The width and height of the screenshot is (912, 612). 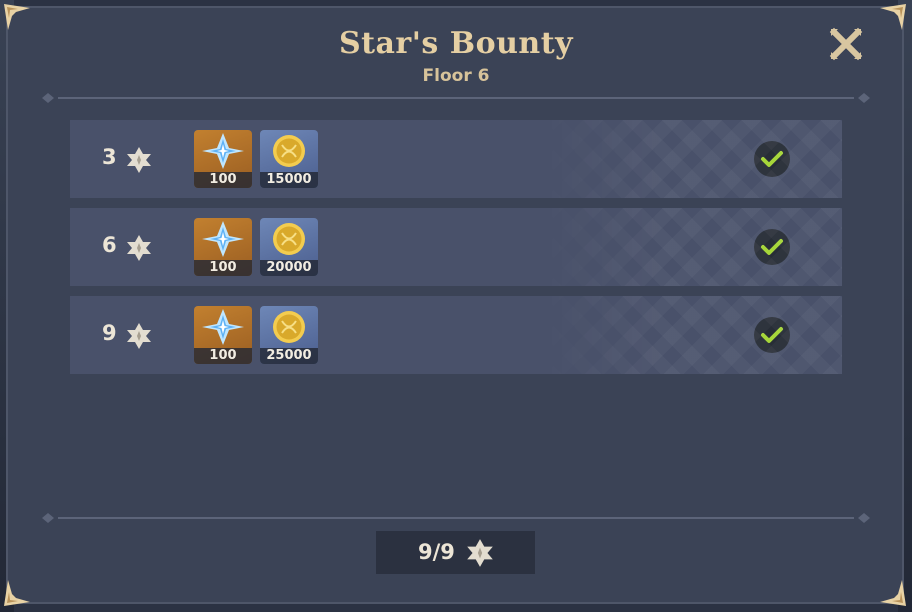 I want to click on close-button, so click(x=846, y=44).